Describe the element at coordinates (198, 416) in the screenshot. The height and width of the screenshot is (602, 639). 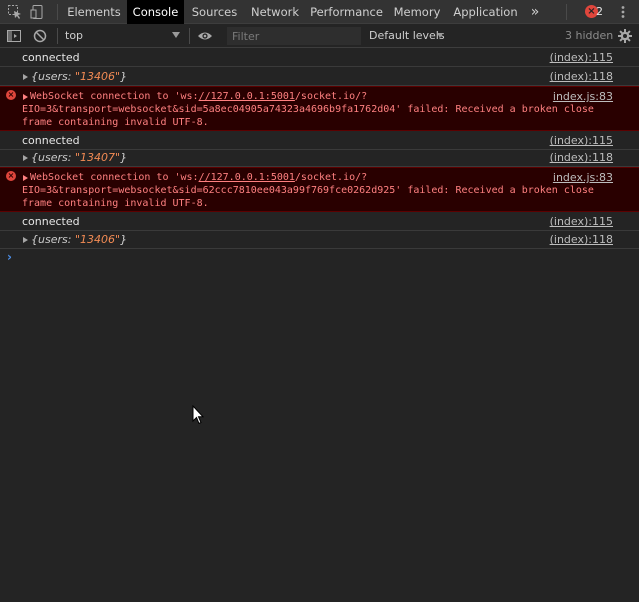
I see `mouse-pointer-icon` at that location.